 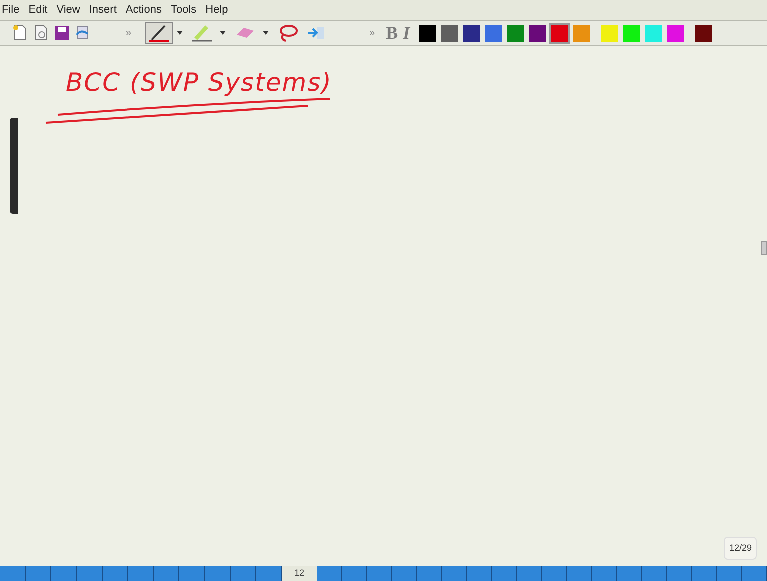 I want to click on highlighter-icon, so click(x=201, y=33).